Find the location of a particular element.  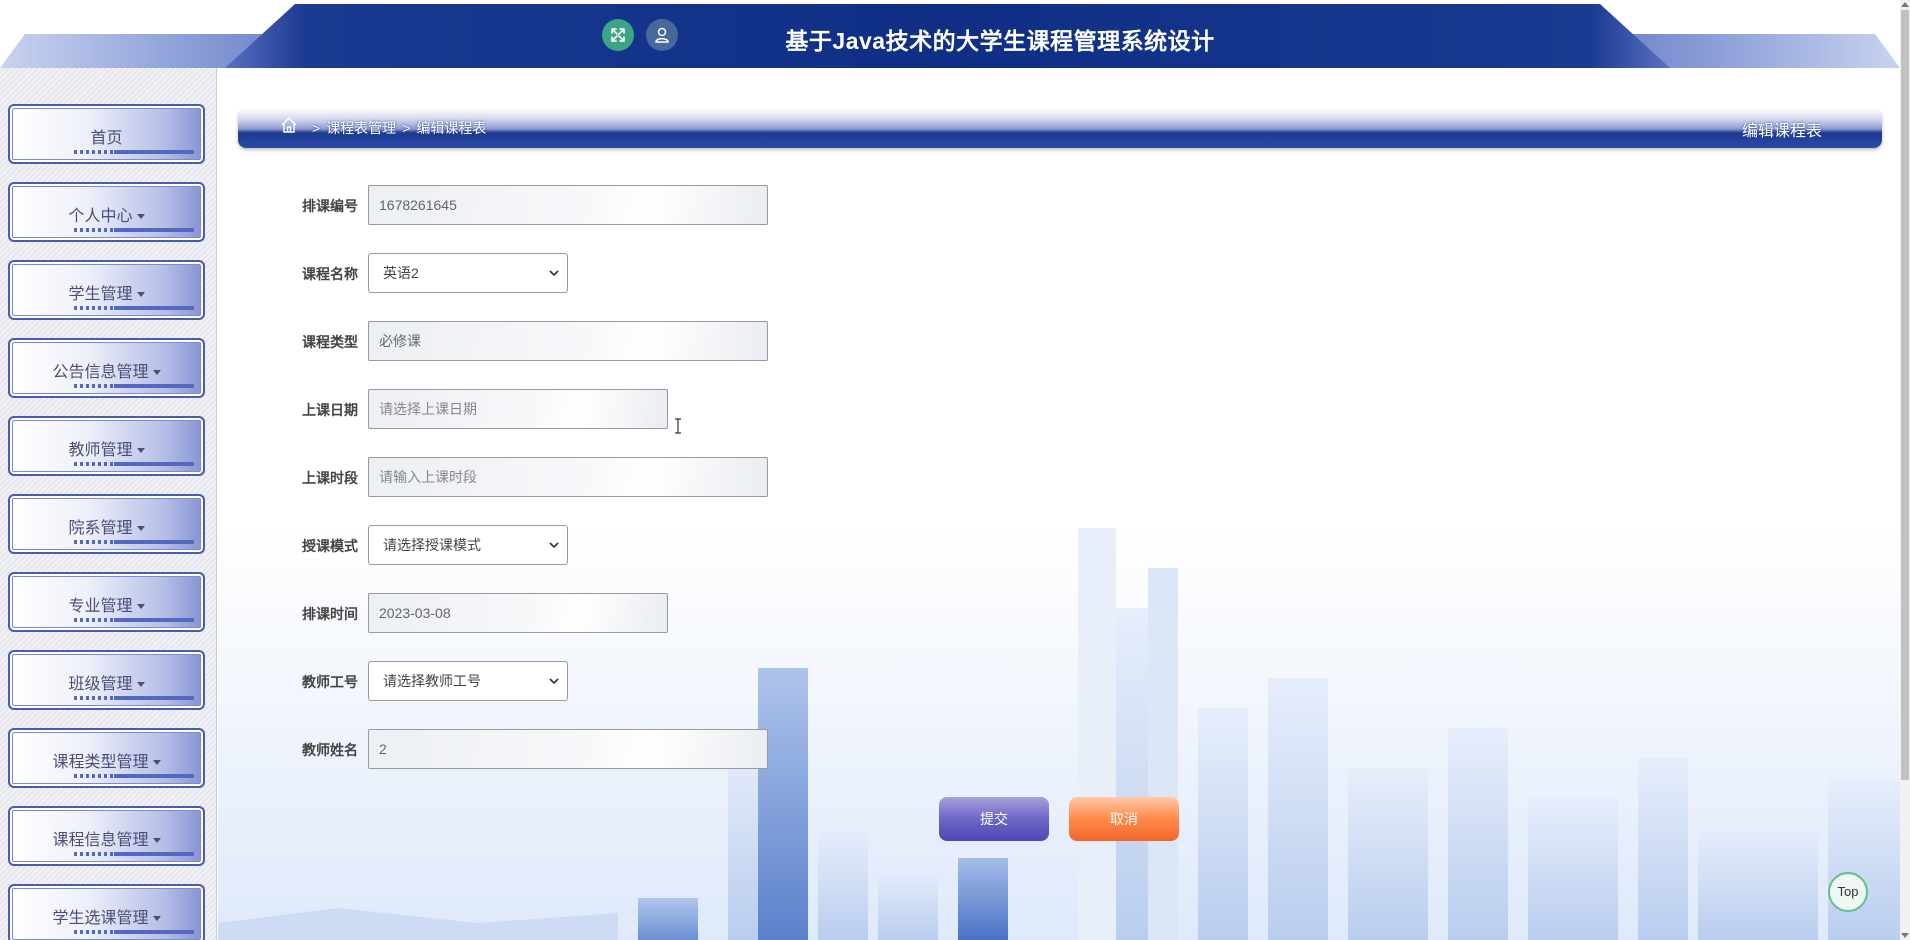

sidebar-item-teacher-management: 教师管理 is located at coordinates (106, 446).